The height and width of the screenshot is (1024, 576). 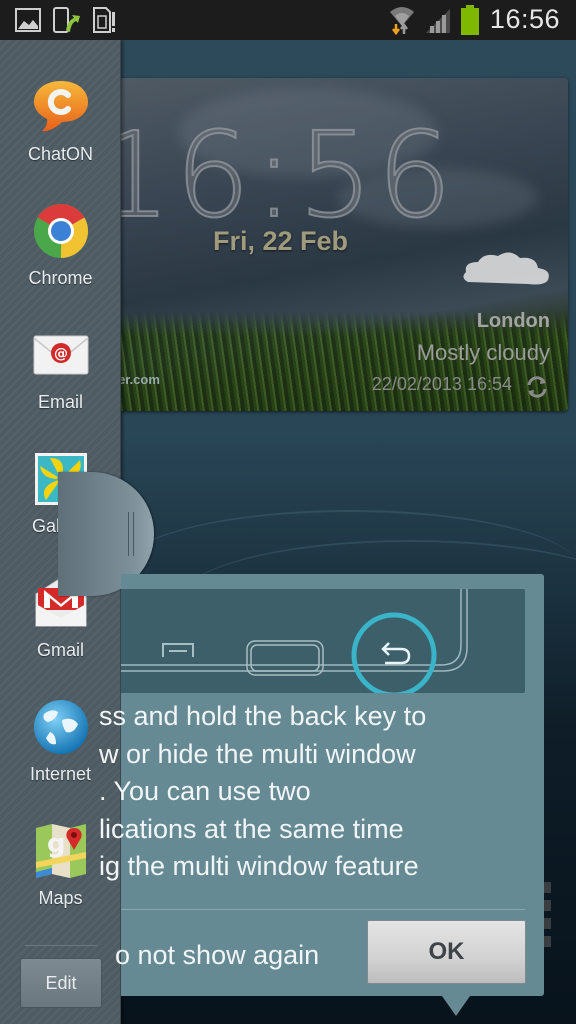 I want to click on status-bar: 16:56, so click(x=288, y=20).